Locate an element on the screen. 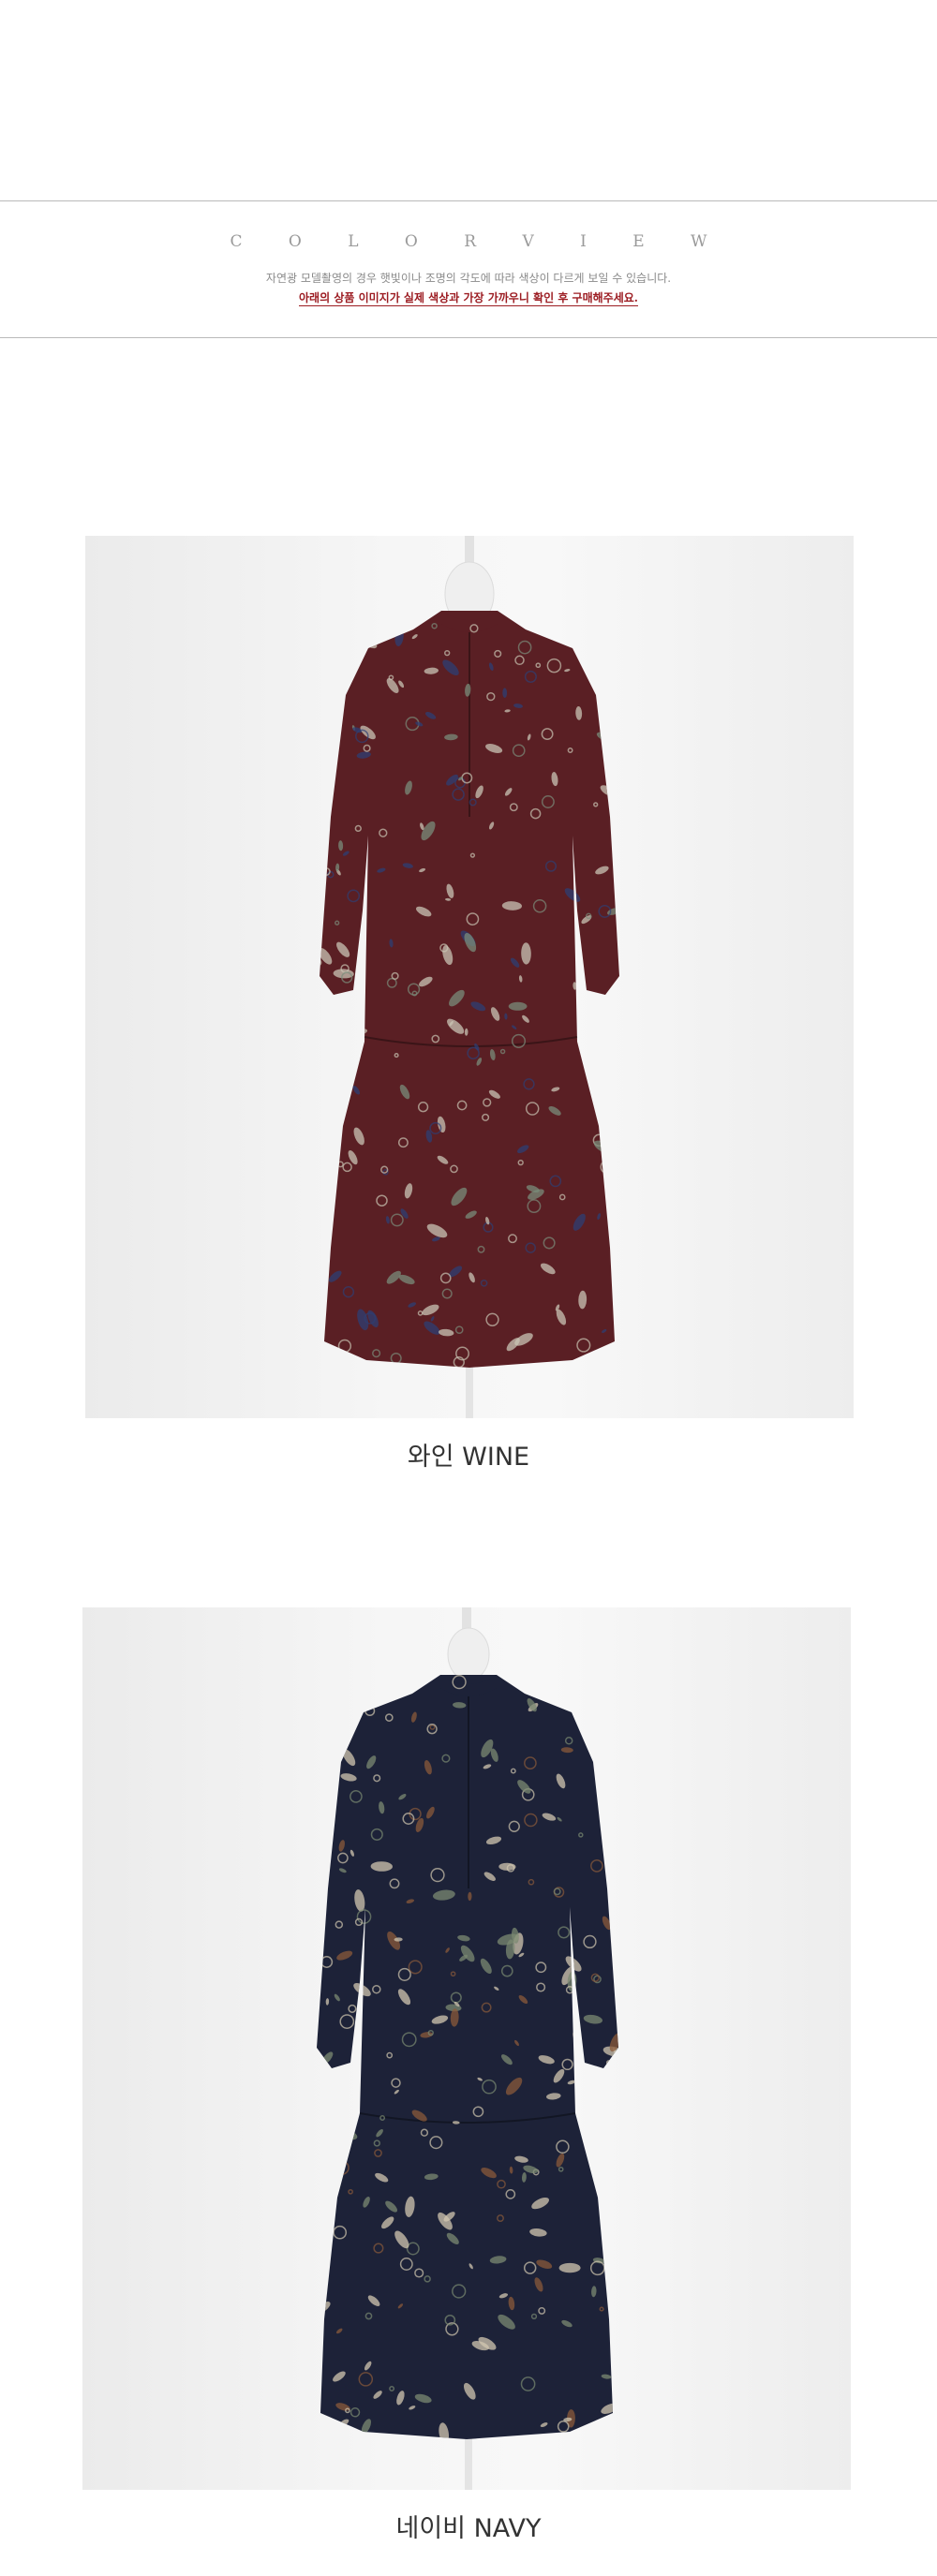  color-notice-highlight-text: 아래의 상품 이미지가 실제 색상과 가장 가까우니 확인 후 구매해주세요. is located at coordinates (468, 298).